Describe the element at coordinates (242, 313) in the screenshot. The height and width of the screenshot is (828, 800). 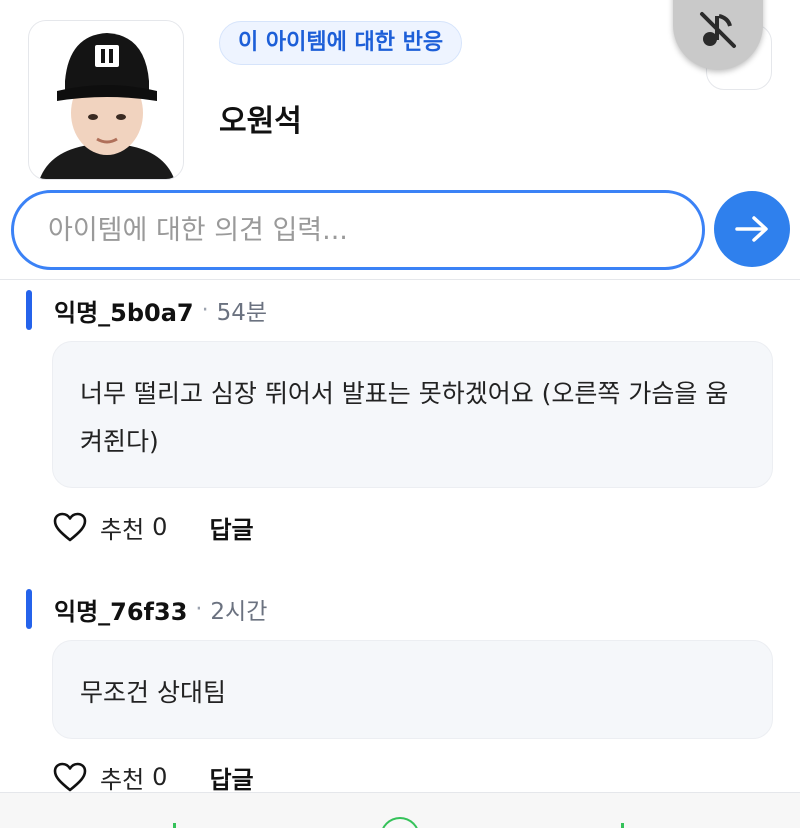
I see `comment-time: 54분` at that location.